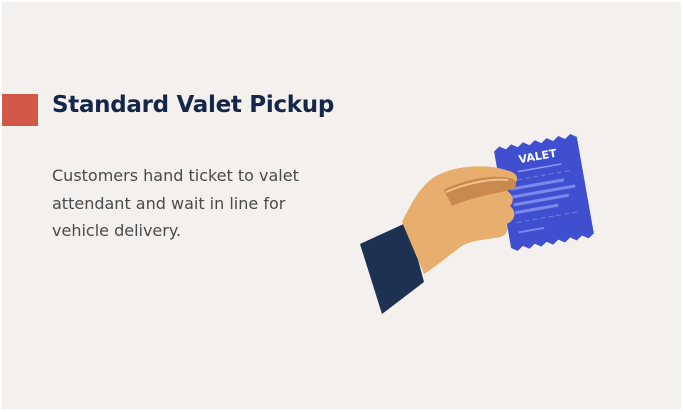  Describe the element at coordinates (20, 110) in the screenshot. I see `accent-bar` at that location.